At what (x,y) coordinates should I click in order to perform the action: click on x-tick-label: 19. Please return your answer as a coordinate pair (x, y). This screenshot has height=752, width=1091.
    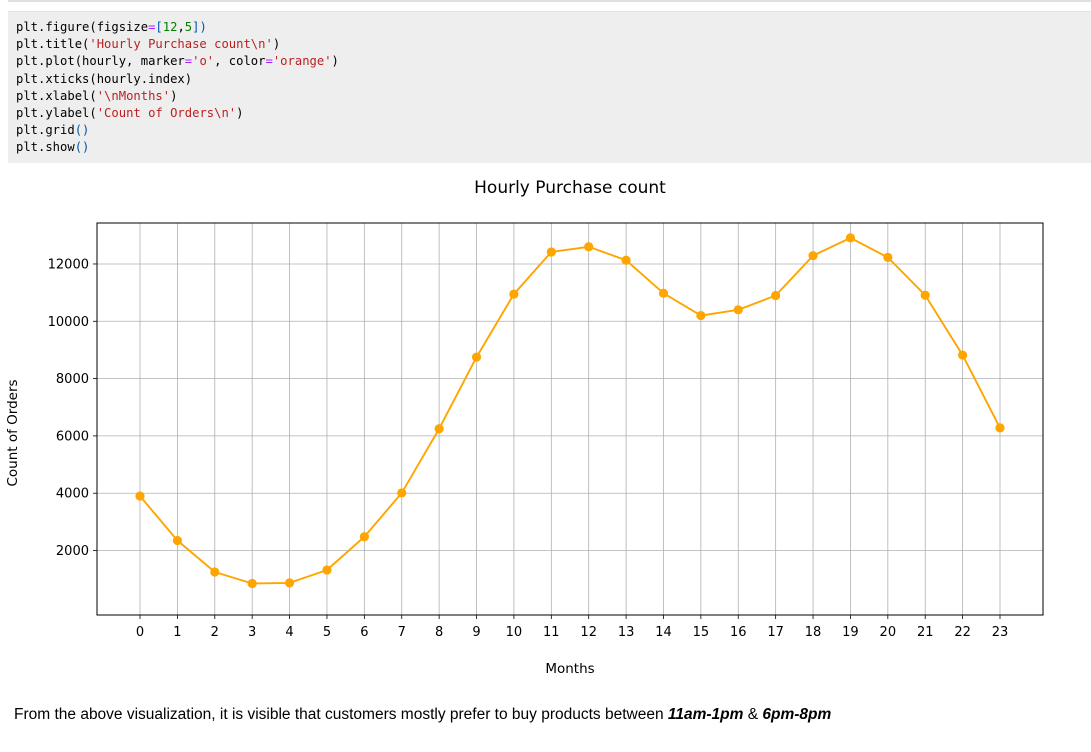
    Looking at the image, I should click on (850, 632).